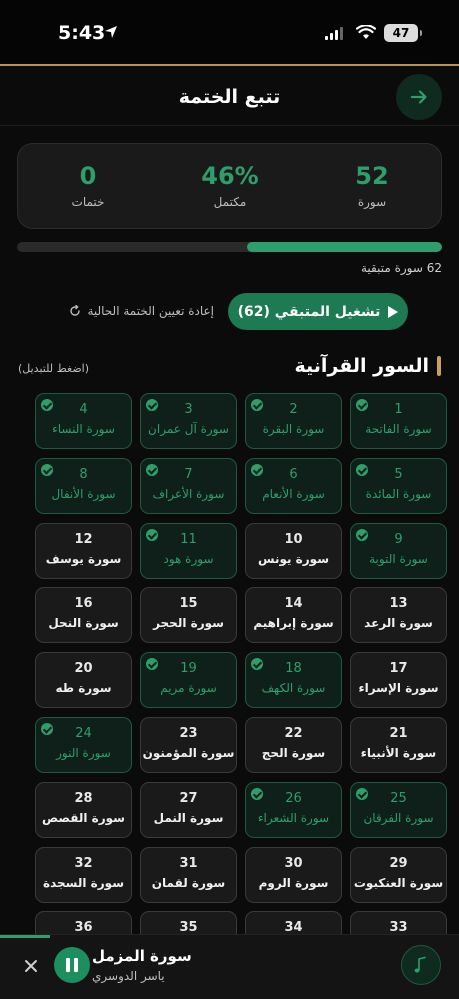 This screenshot has height=999, width=459. What do you see at coordinates (83, 550) in the screenshot?
I see `surah-tile: 12 سورة يوسف` at bounding box center [83, 550].